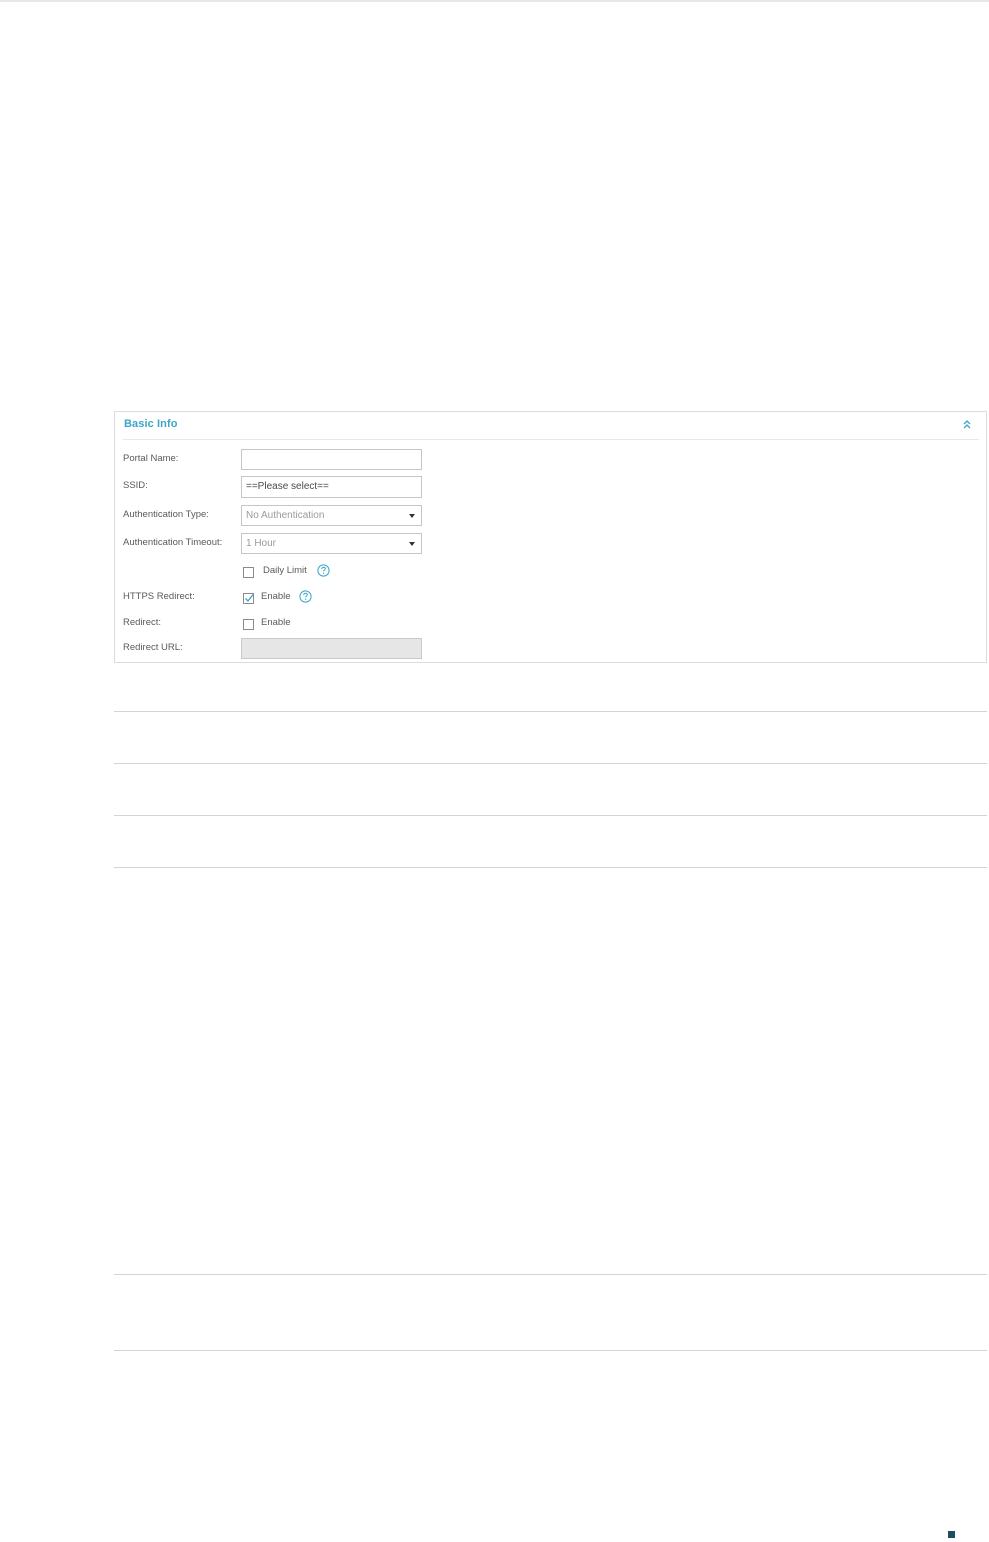 This screenshot has height=1542, width=989. What do you see at coordinates (550, 516) in the screenshot?
I see `authentication-type-row: Authentication Type: No Authentication` at bounding box center [550, 516].